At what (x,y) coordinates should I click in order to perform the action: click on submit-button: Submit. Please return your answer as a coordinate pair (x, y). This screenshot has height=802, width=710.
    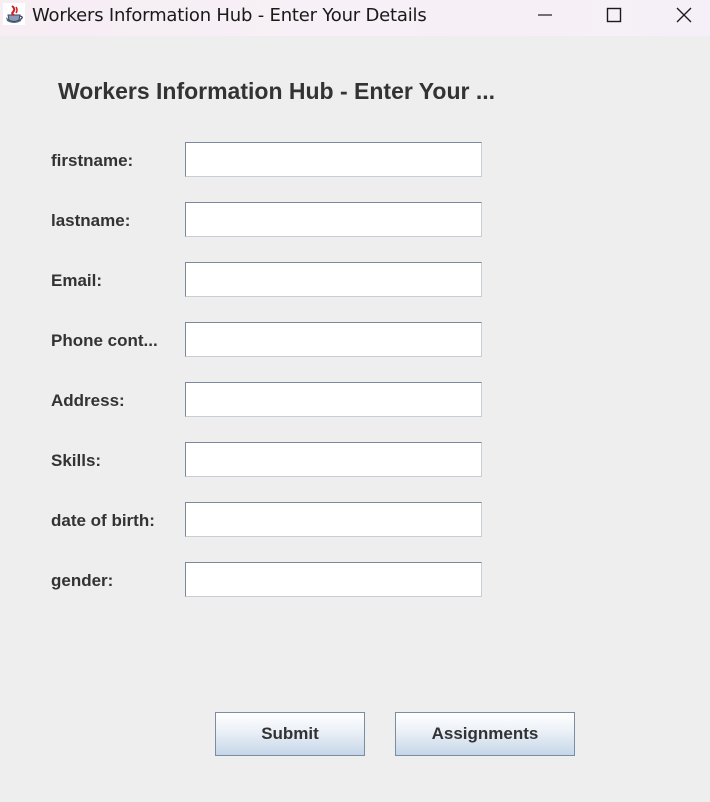
    Looking at the image, I should click on (290, 734).